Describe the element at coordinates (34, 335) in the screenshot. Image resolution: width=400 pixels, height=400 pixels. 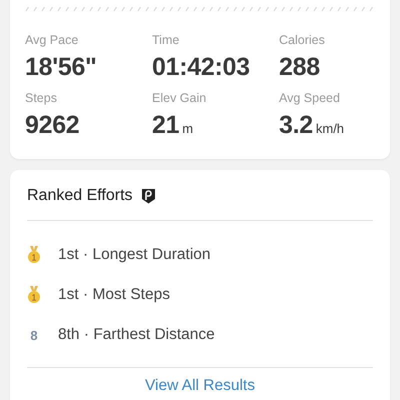
I see `rank-number: 8` at that location.